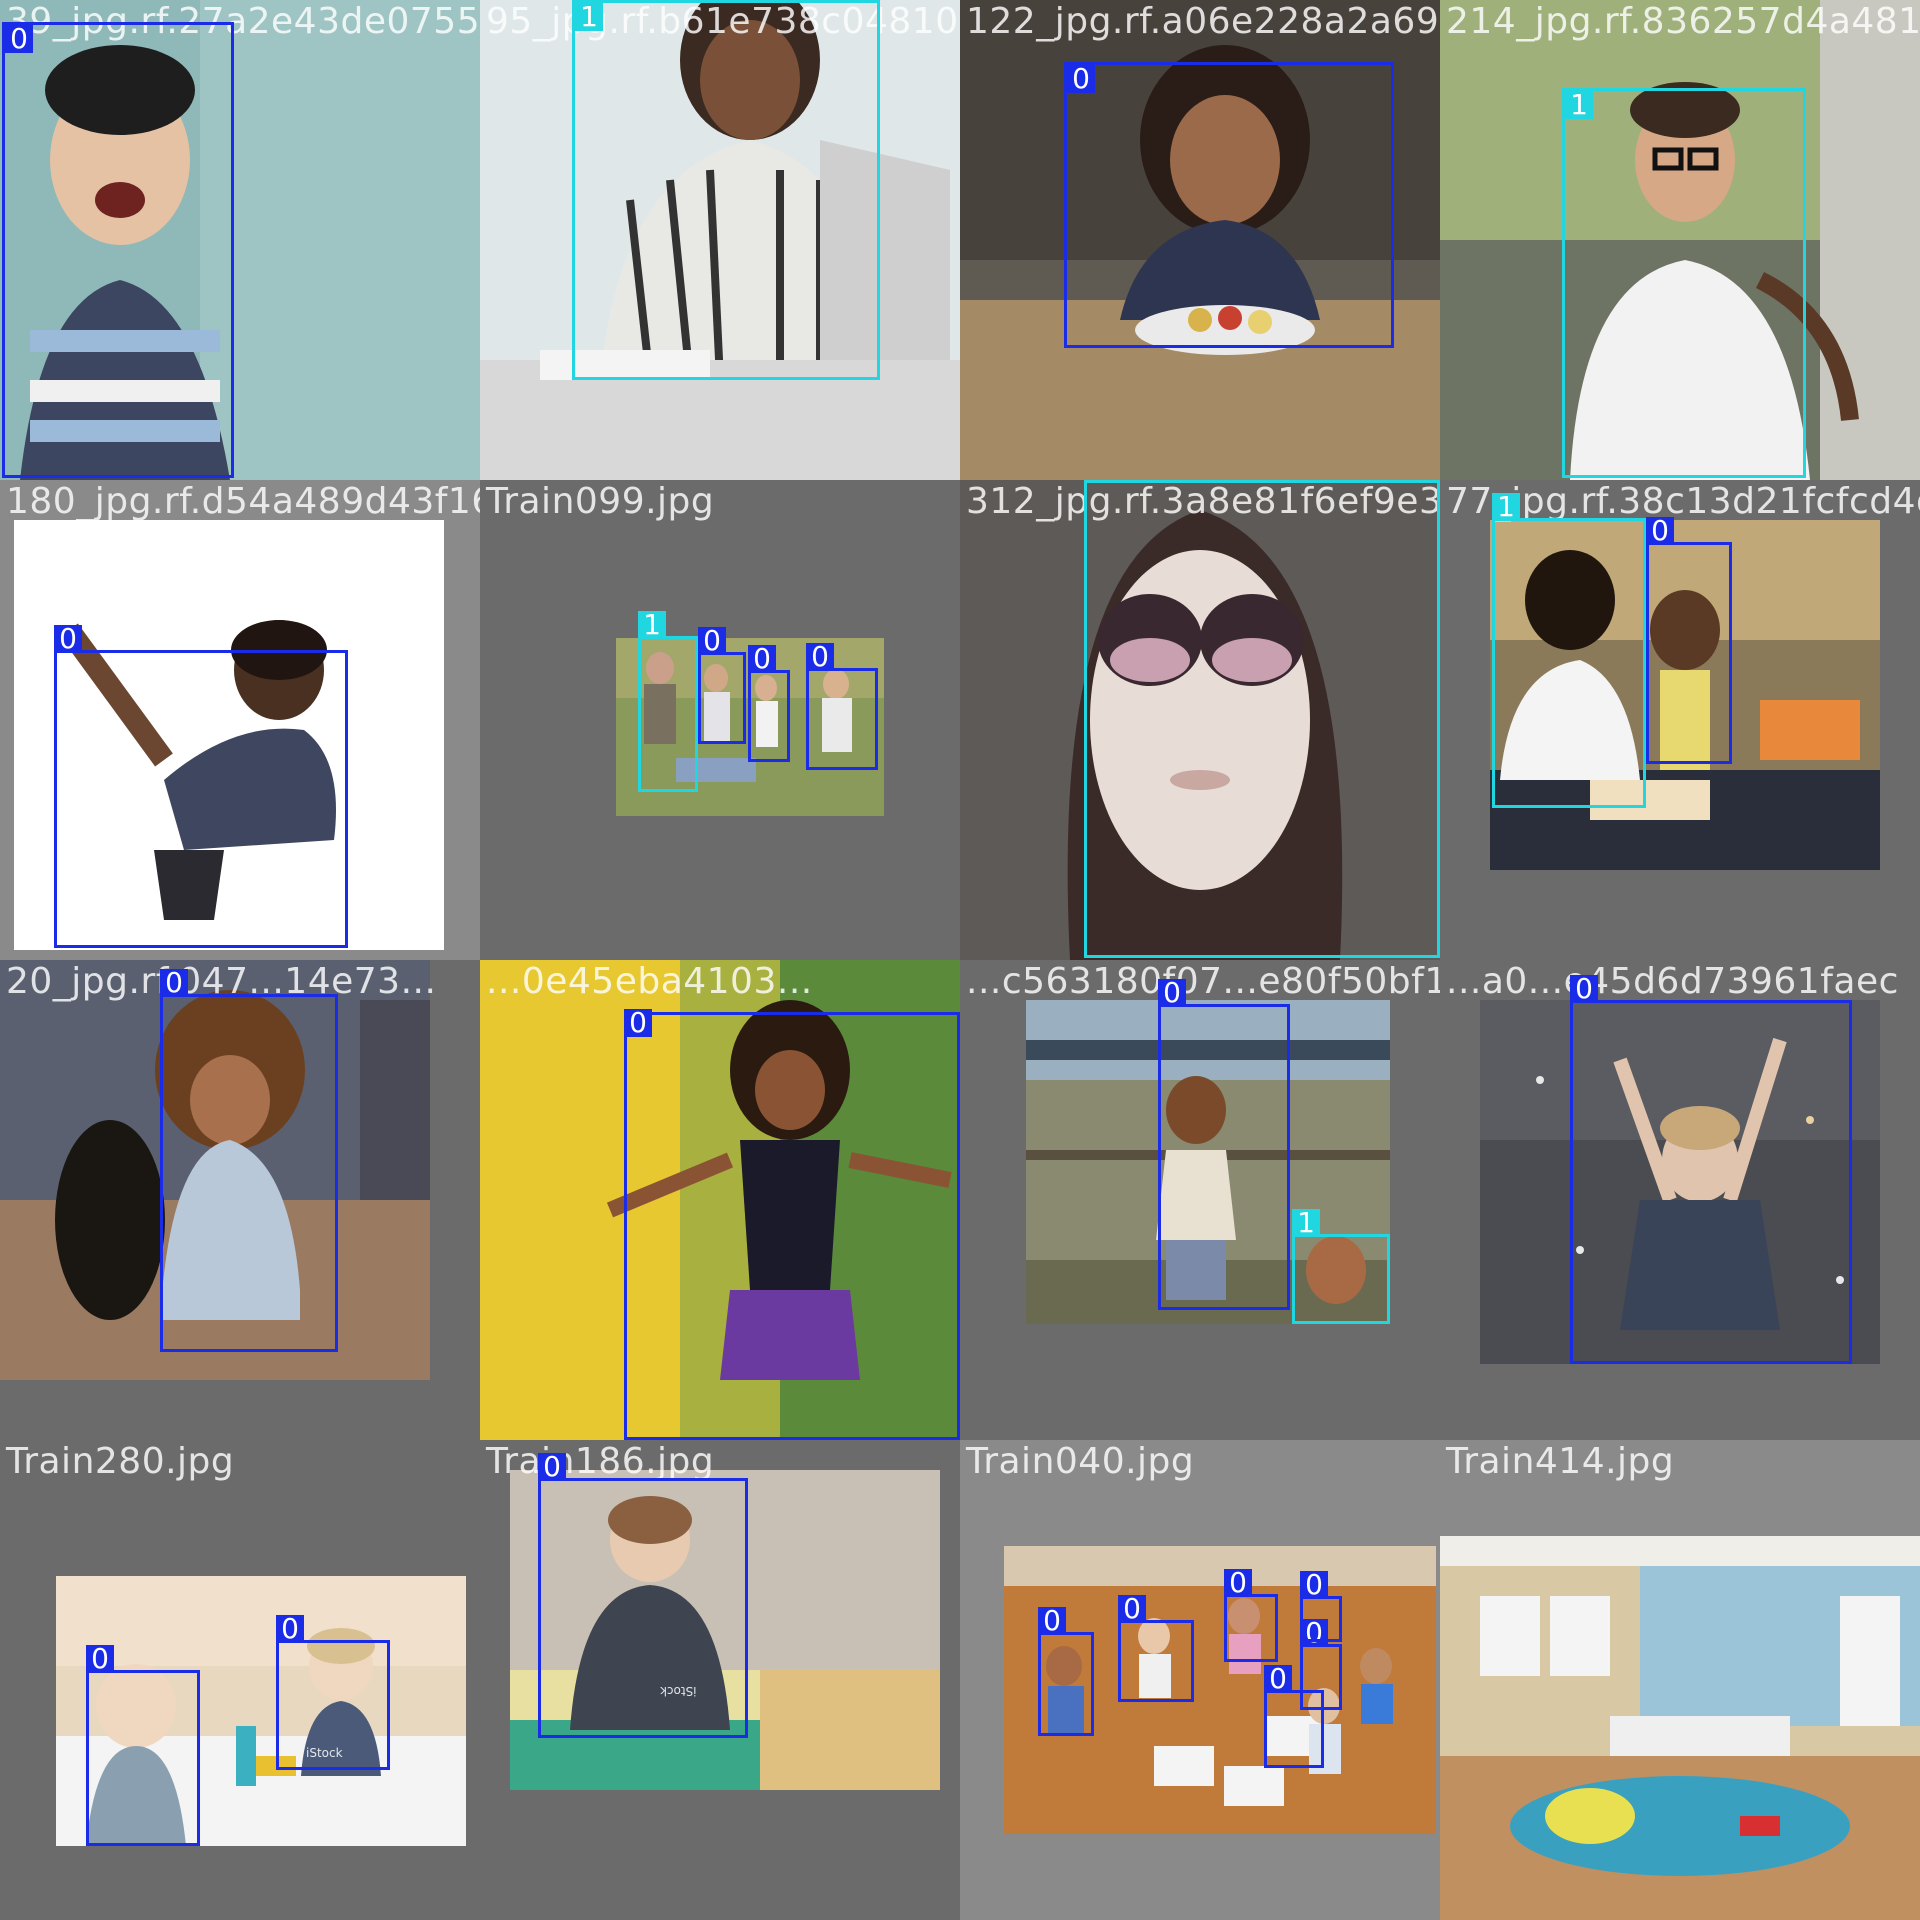  I want to click on tile-11: ...c563180f07...e80f50bf17... 0 1, so click(1200, 1200).